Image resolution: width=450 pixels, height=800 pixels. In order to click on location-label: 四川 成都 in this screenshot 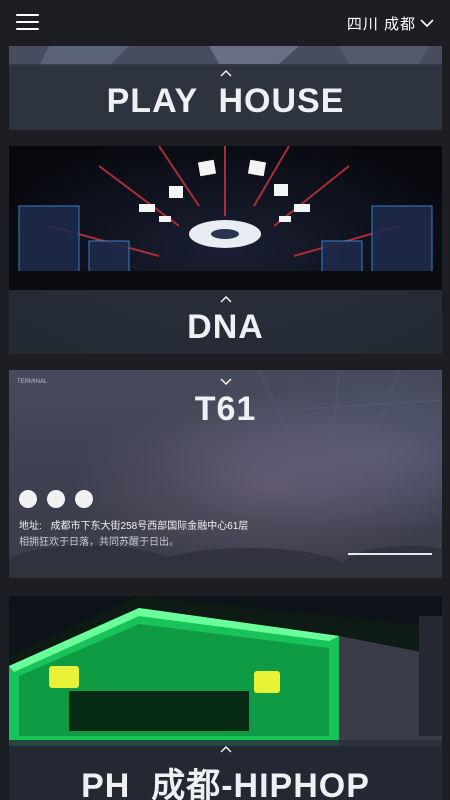, I will do `click(381, 24)`.